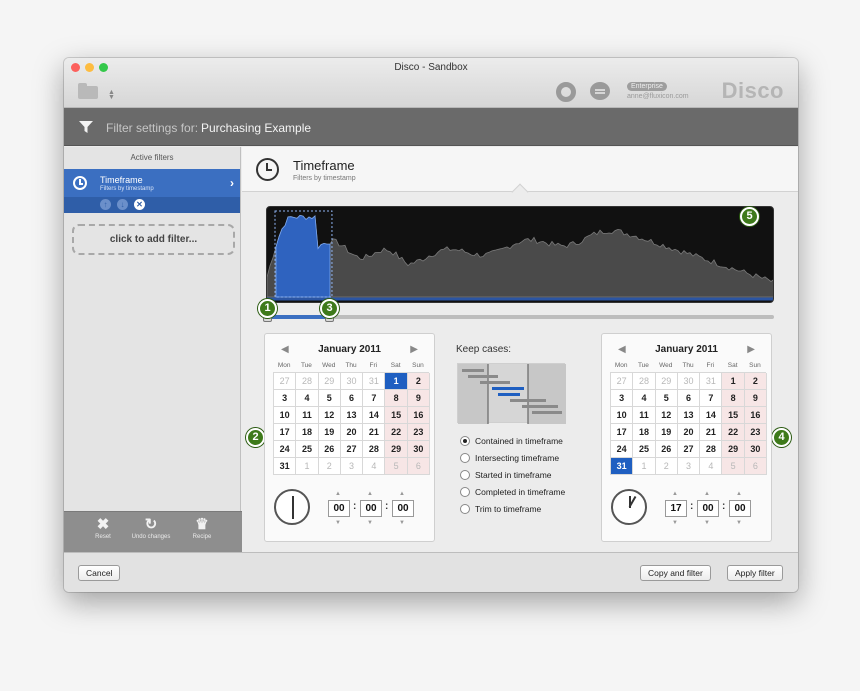  What do you see at coordinates (111, 95) in the screenshot?
I see `chevron-updown-icon: ▲ ▼` at bounding box center [111, 95].